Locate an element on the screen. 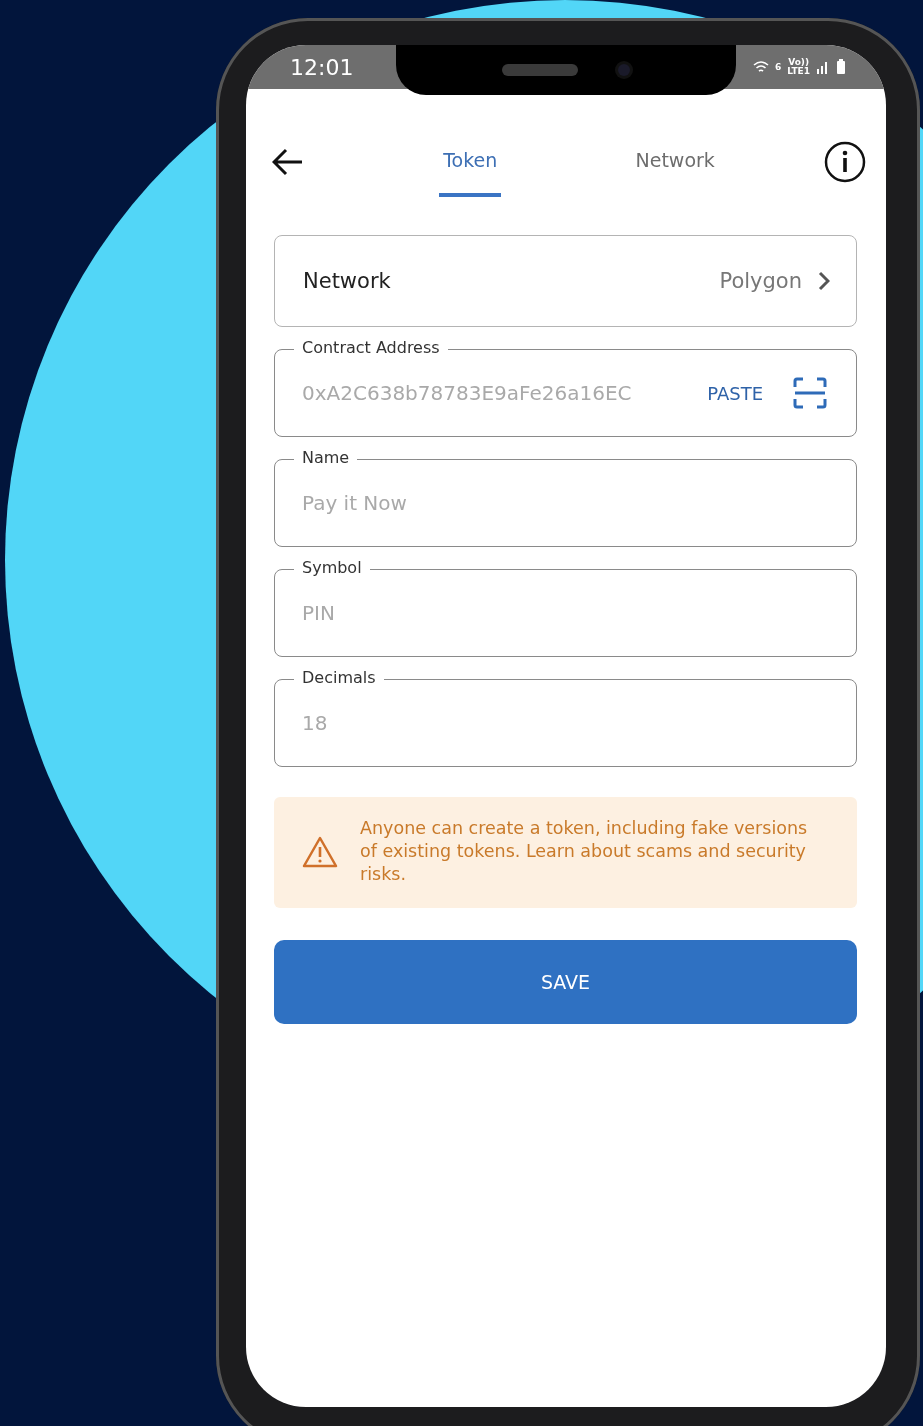 The image size is (923, 1426). back-button is located at coordinates (288, 162).